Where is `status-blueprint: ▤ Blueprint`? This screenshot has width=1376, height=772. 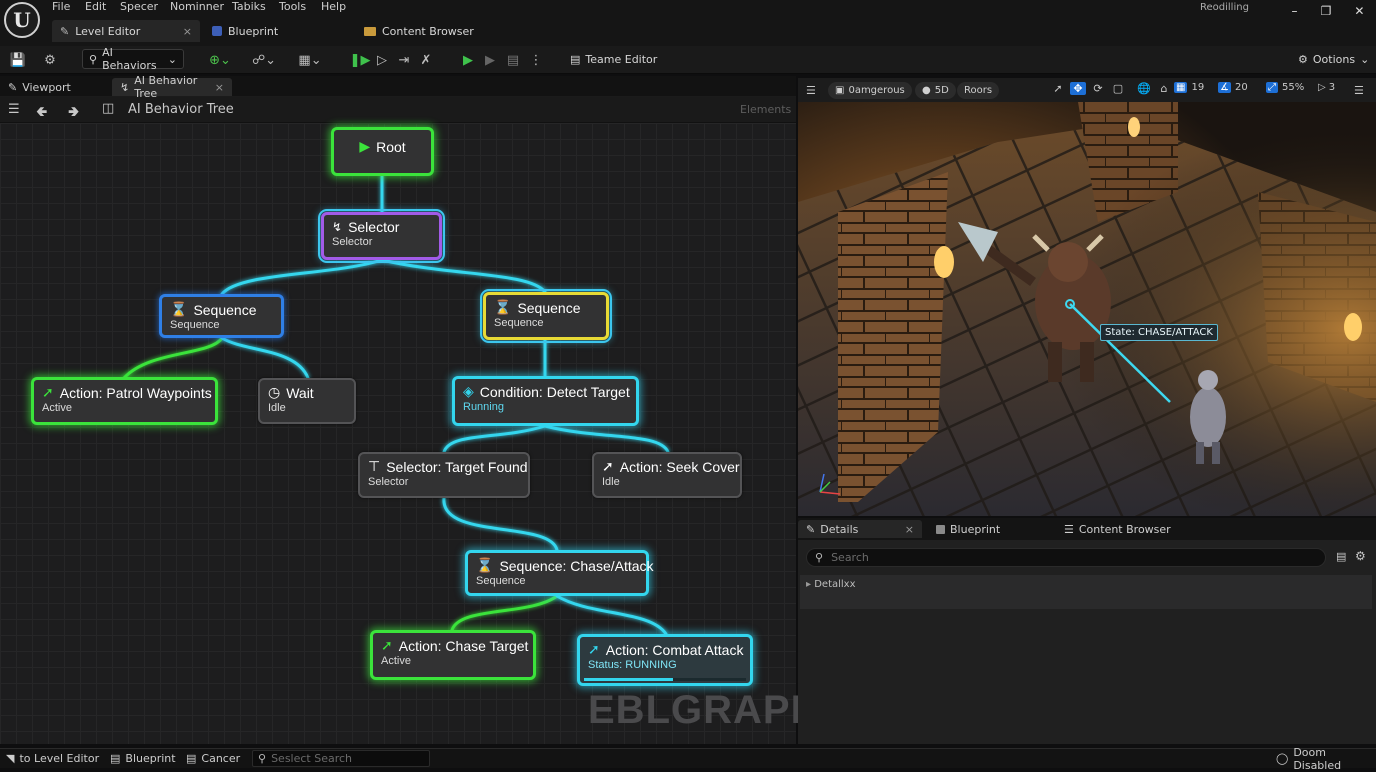
status-blueprint: ▤ Blueprint is located at coordinates (143, 758).